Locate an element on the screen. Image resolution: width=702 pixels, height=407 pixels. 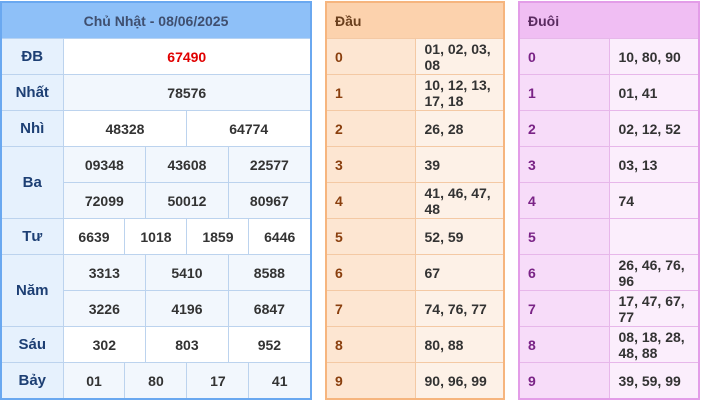
tail-row: 3 03, 13 is located at coordinates (609, 164).